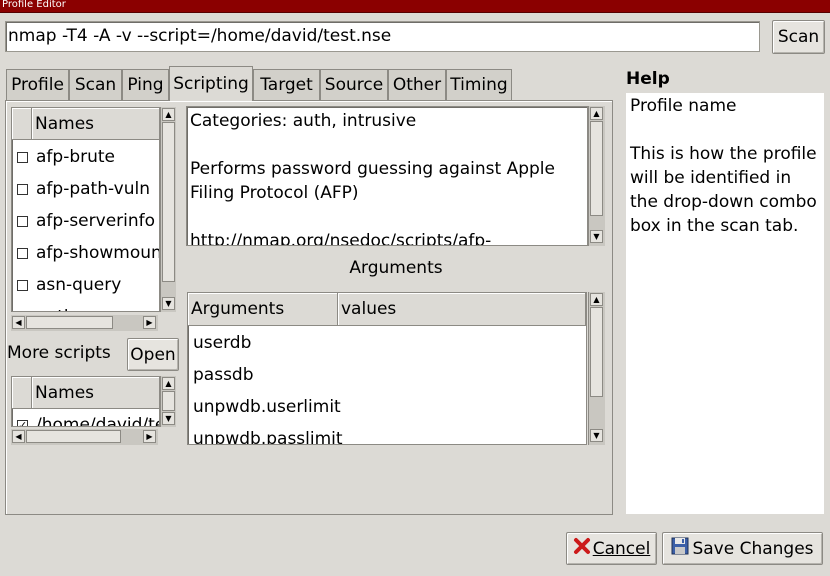 This screenshot has width=830, height=576. I want to click on cancel-button: Cancel, so click(611, 548).